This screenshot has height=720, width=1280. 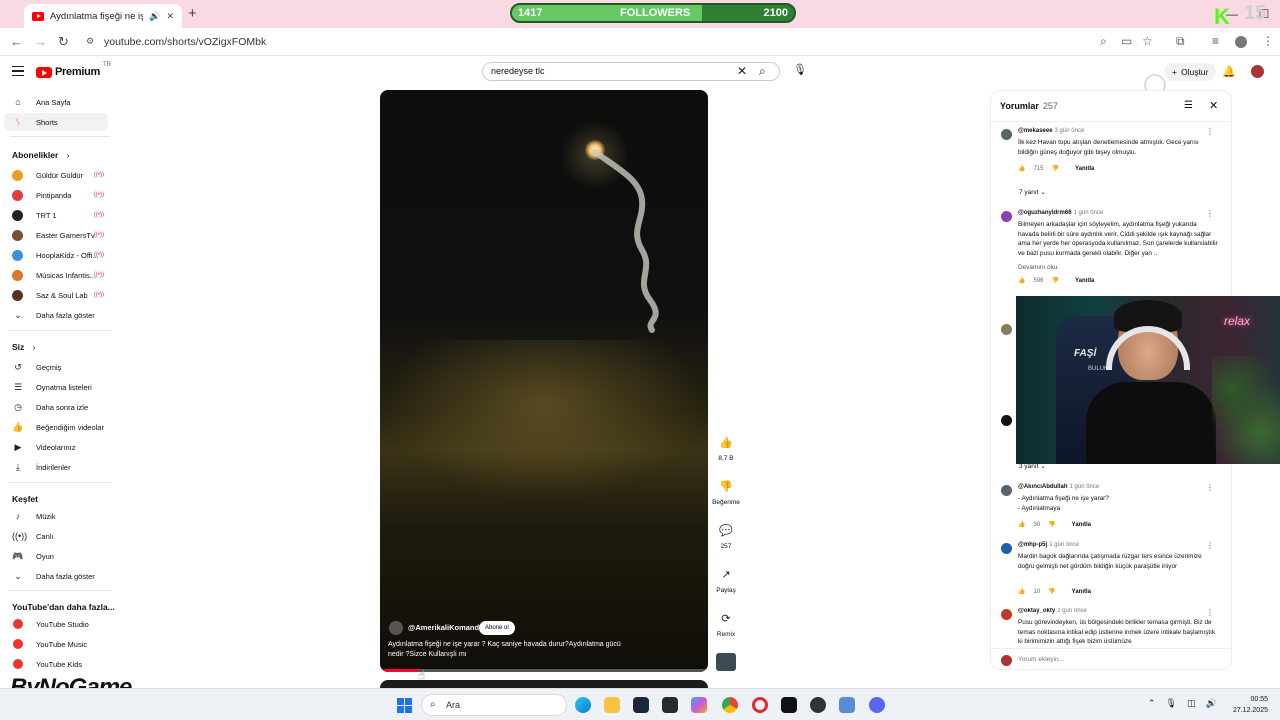 I want to click on sidebar-item-subscription: Saz & Soul Lab ((•)), so click(x=56, y=295).